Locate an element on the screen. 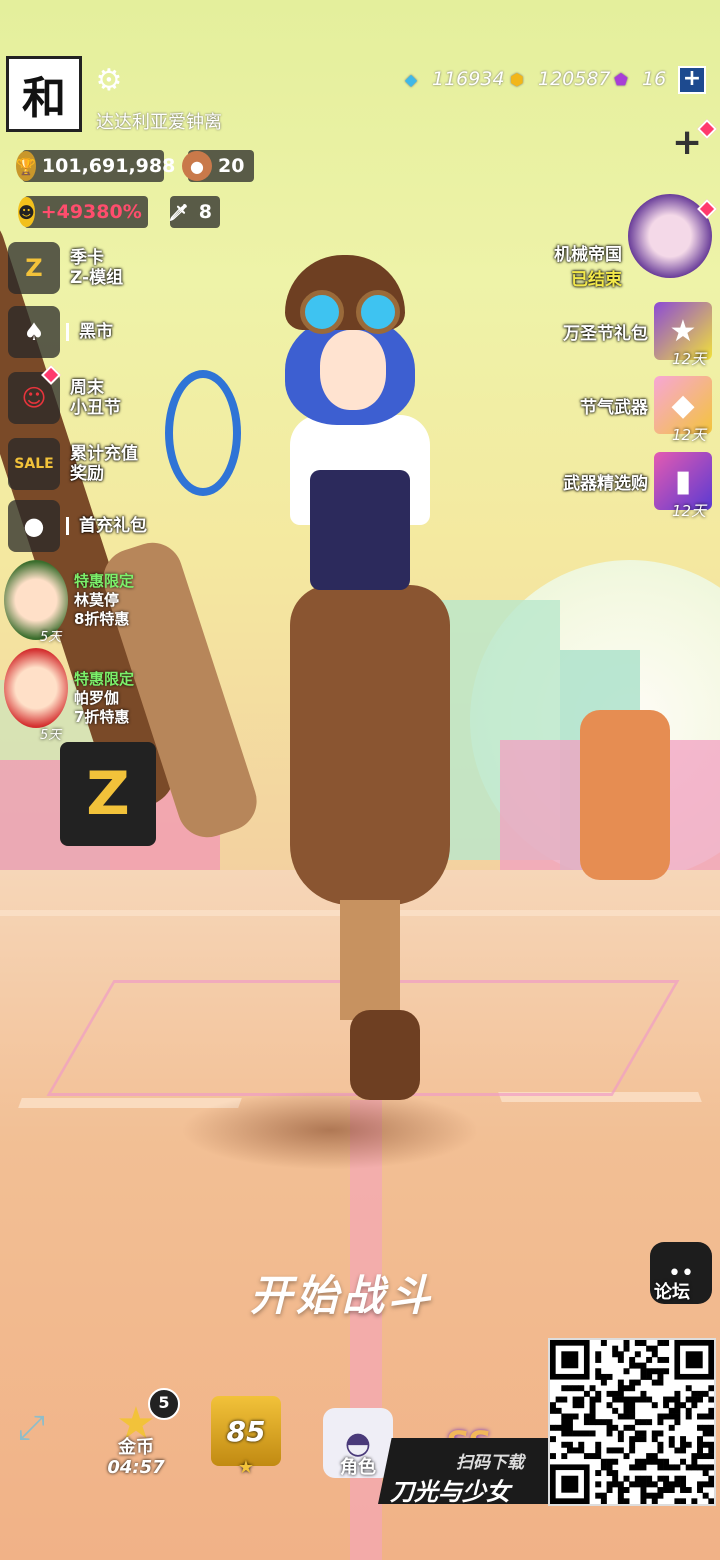  hero-tag: 特惠限定 is located at coordinates (104, 679).